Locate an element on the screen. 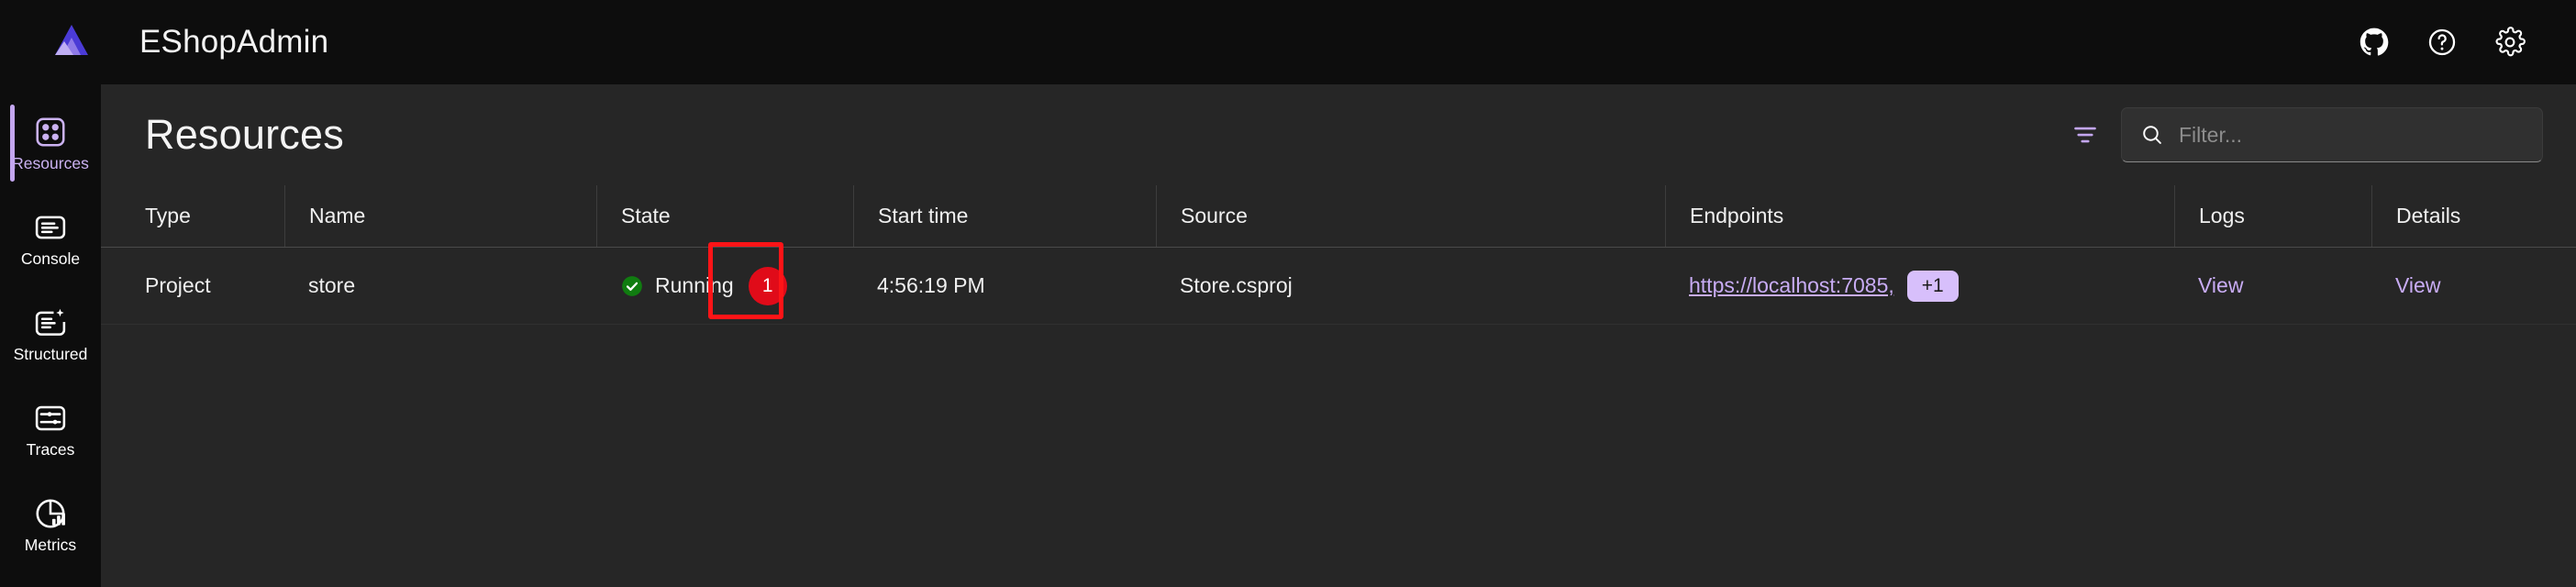 The width and height of the screenshot is (2576, 587). sidebar-item-label: Metrics is located at coordinates (50, 544).